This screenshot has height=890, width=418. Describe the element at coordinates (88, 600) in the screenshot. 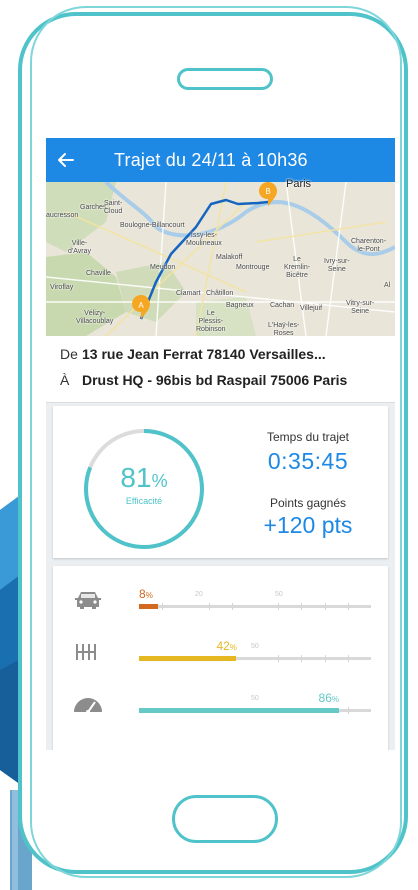

I see `car-front-icon` at that location.